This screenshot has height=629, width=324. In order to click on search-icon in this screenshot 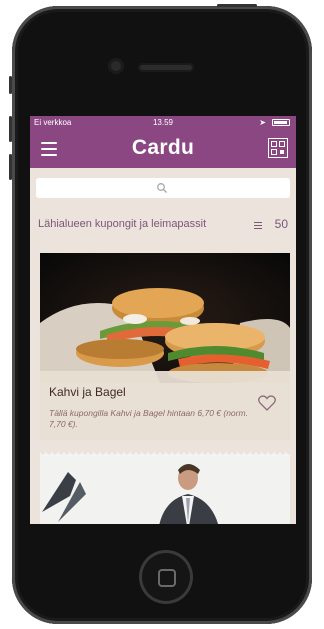, I will do `click(162, 188)`.